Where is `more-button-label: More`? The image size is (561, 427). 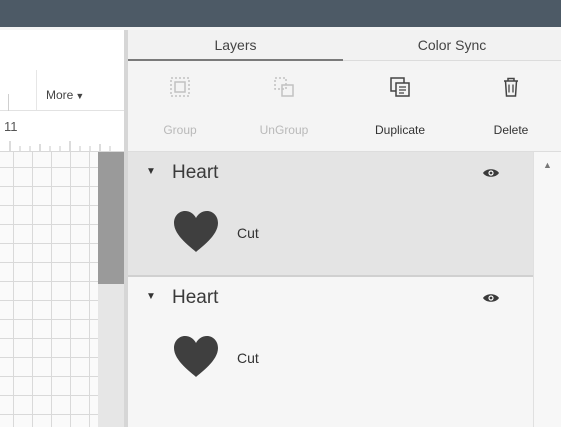 more-button-label: More is located at coordinates (60, 95).